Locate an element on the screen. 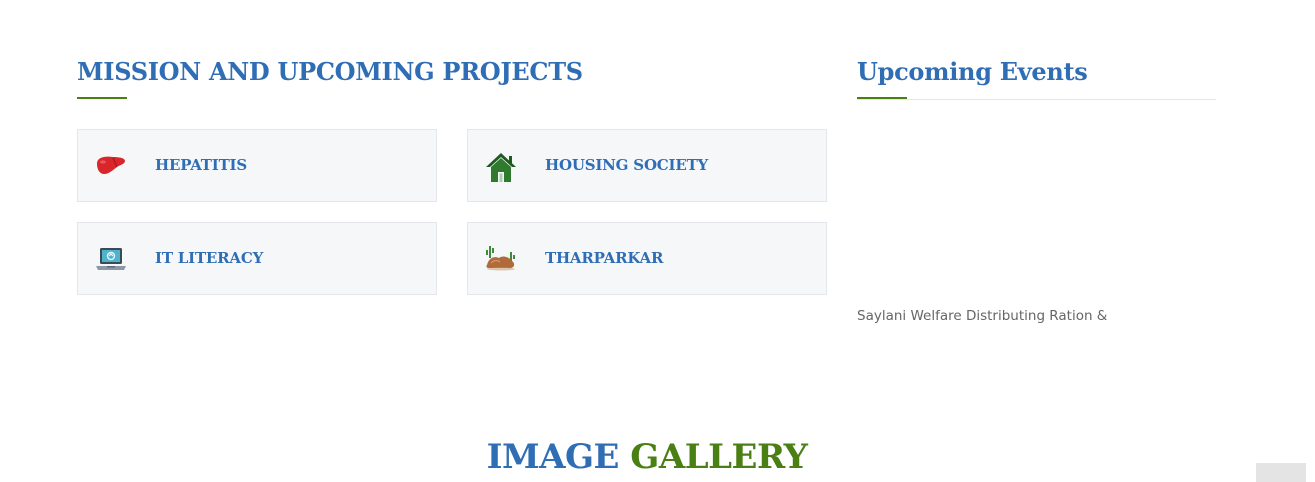 Image resolution: width=1315 pixels, height=482 pixels. project-card-housing-society: HOUSING SOCIETY is located at coordinates (647, 165).